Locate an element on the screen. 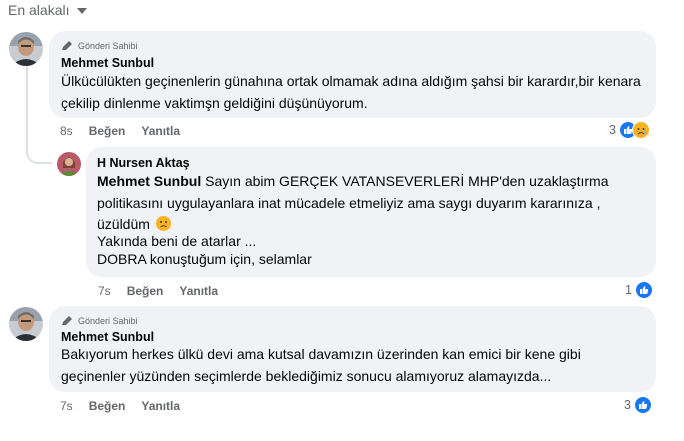 The height and width of the screenshot is (441, 684). sort-label: En alakalı is located at coordinates (39, 10).